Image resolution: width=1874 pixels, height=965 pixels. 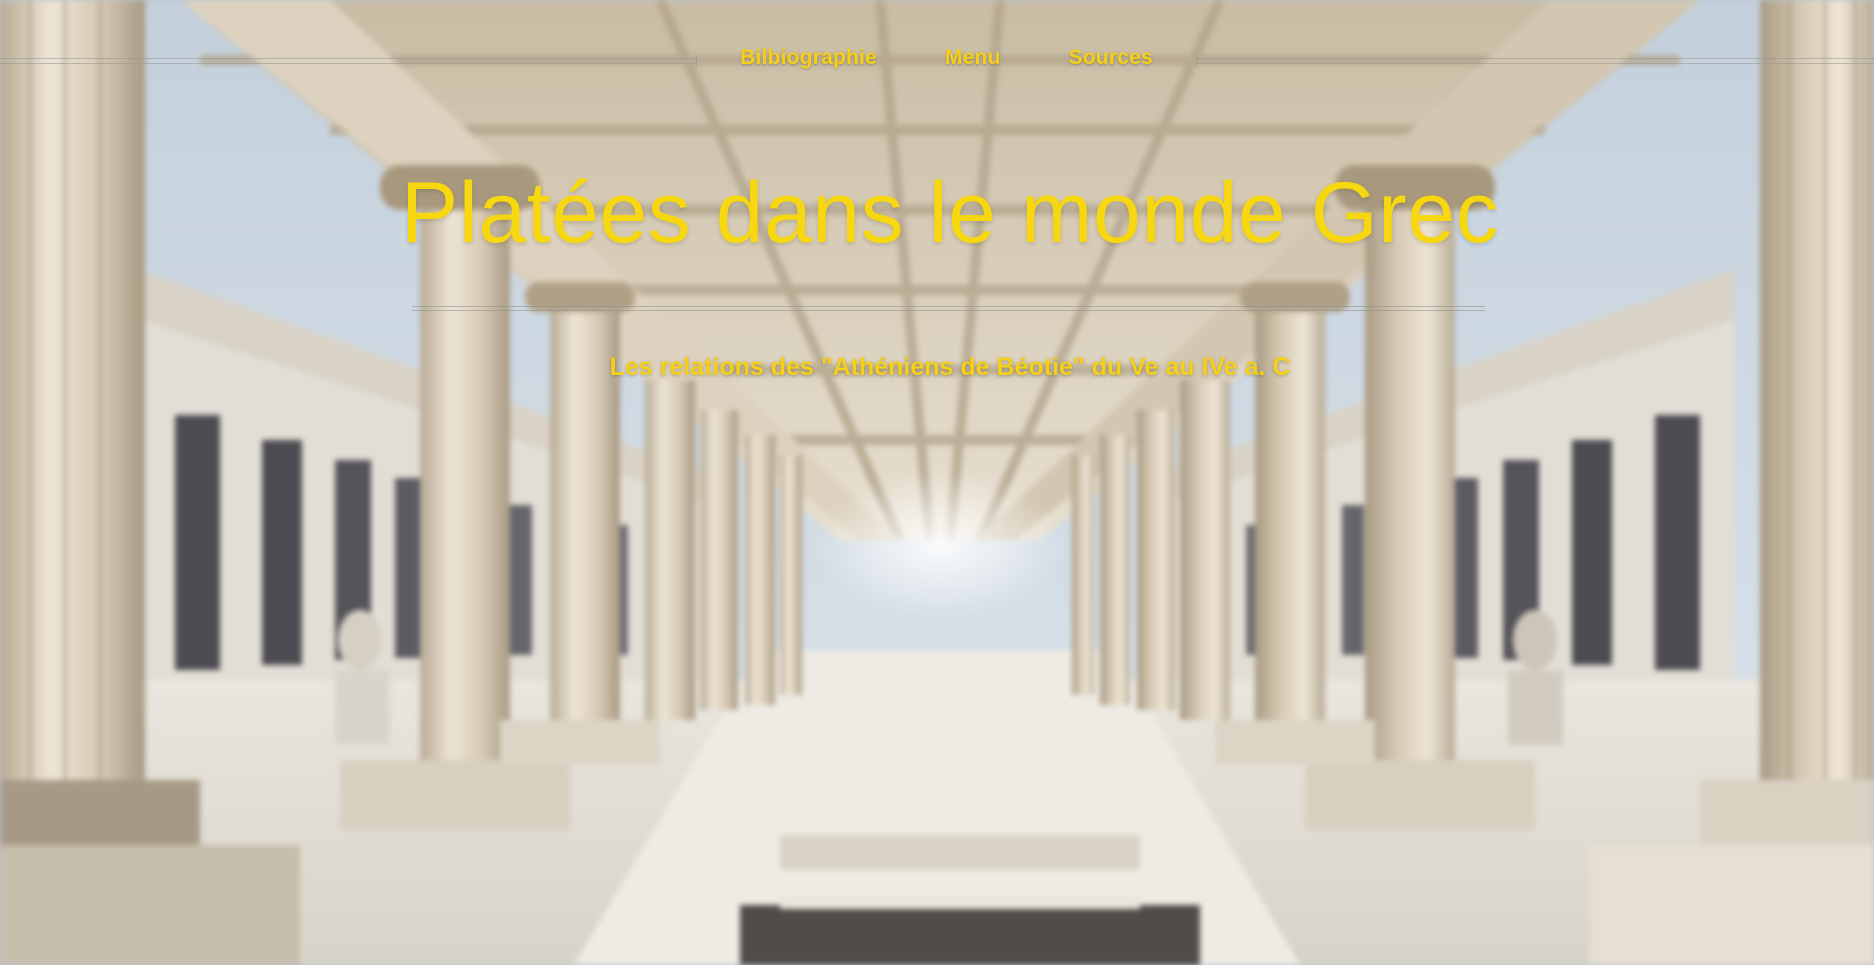 I want to click on nav-link-menu: Menu, so click(x=973, y=58).